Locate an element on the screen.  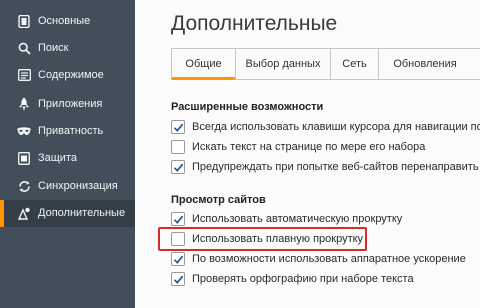
sidebar-item-general: Основные is located at coordinates (67, 21).